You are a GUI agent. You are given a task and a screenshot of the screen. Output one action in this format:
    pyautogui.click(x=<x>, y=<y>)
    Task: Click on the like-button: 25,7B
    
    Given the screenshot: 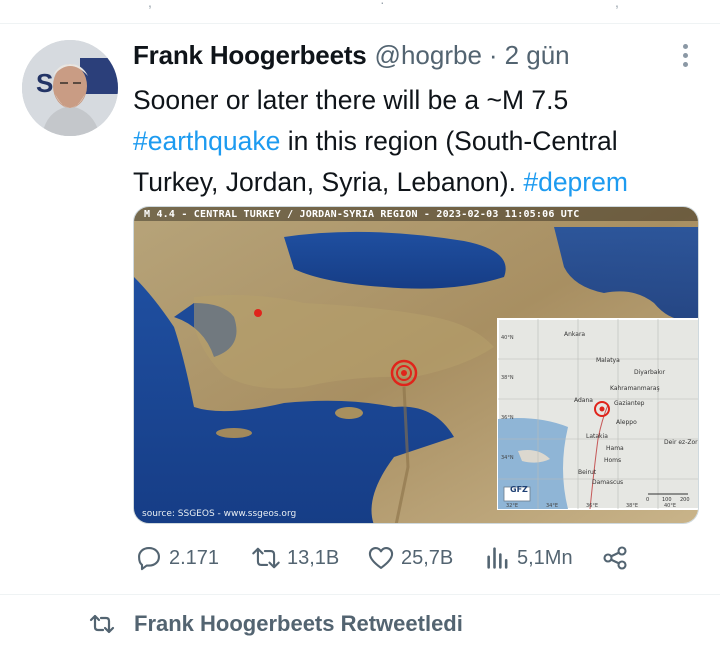 What is the action you would take?
    pyautogui.click(x=410, y=558)
    